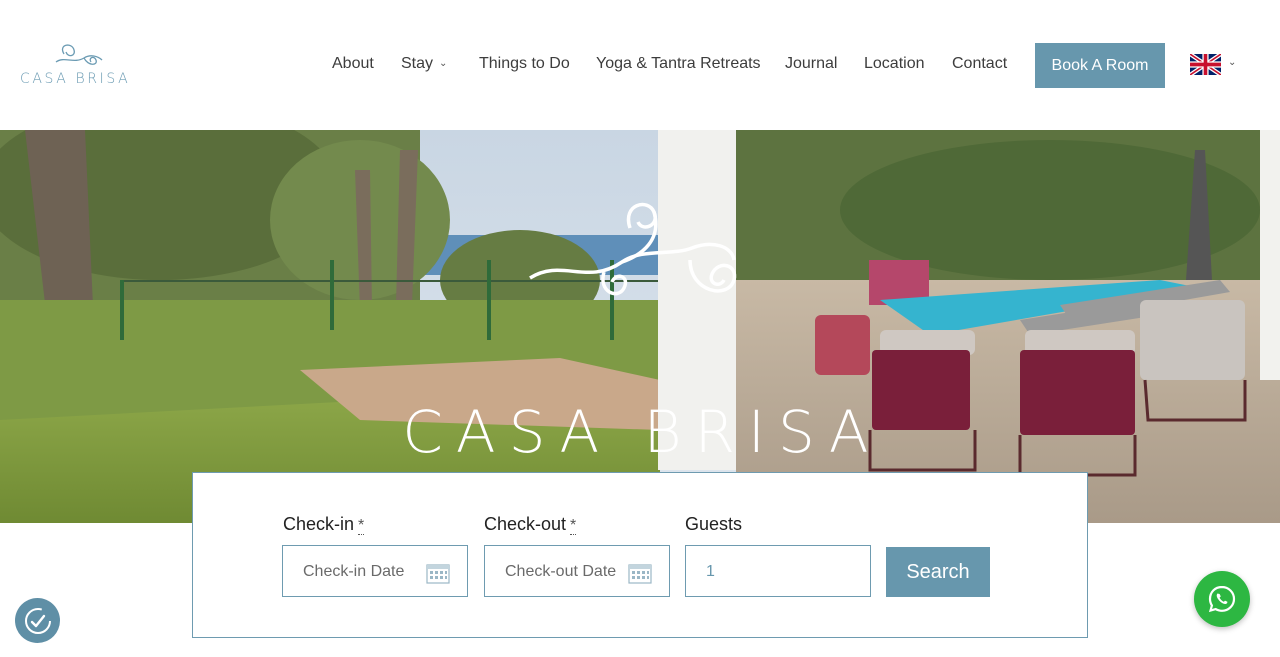 Image resolution: width=1280 pixels, height=657 pixels. What do you see at coordinates (1205, 64) in the screenshot?
I see `uk-flag-icon` at bounding box center [1205, 64].